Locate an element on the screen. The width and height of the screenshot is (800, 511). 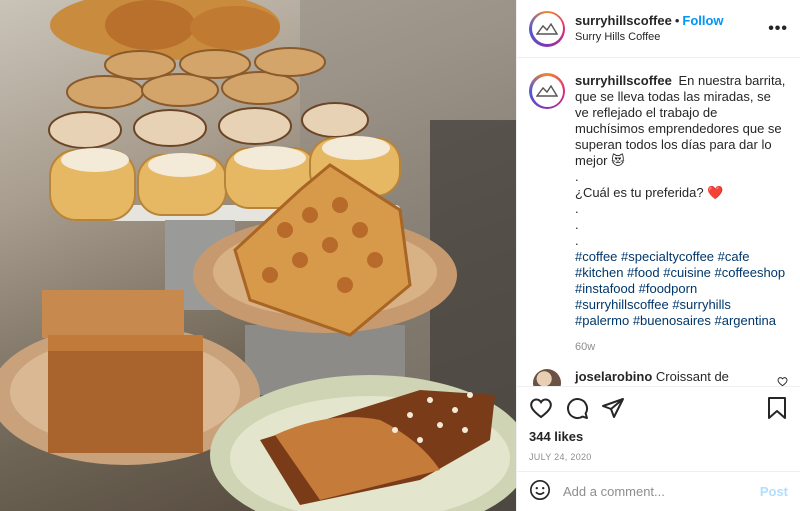
comment-username: joselarobino is located at coordinates (613, 376).